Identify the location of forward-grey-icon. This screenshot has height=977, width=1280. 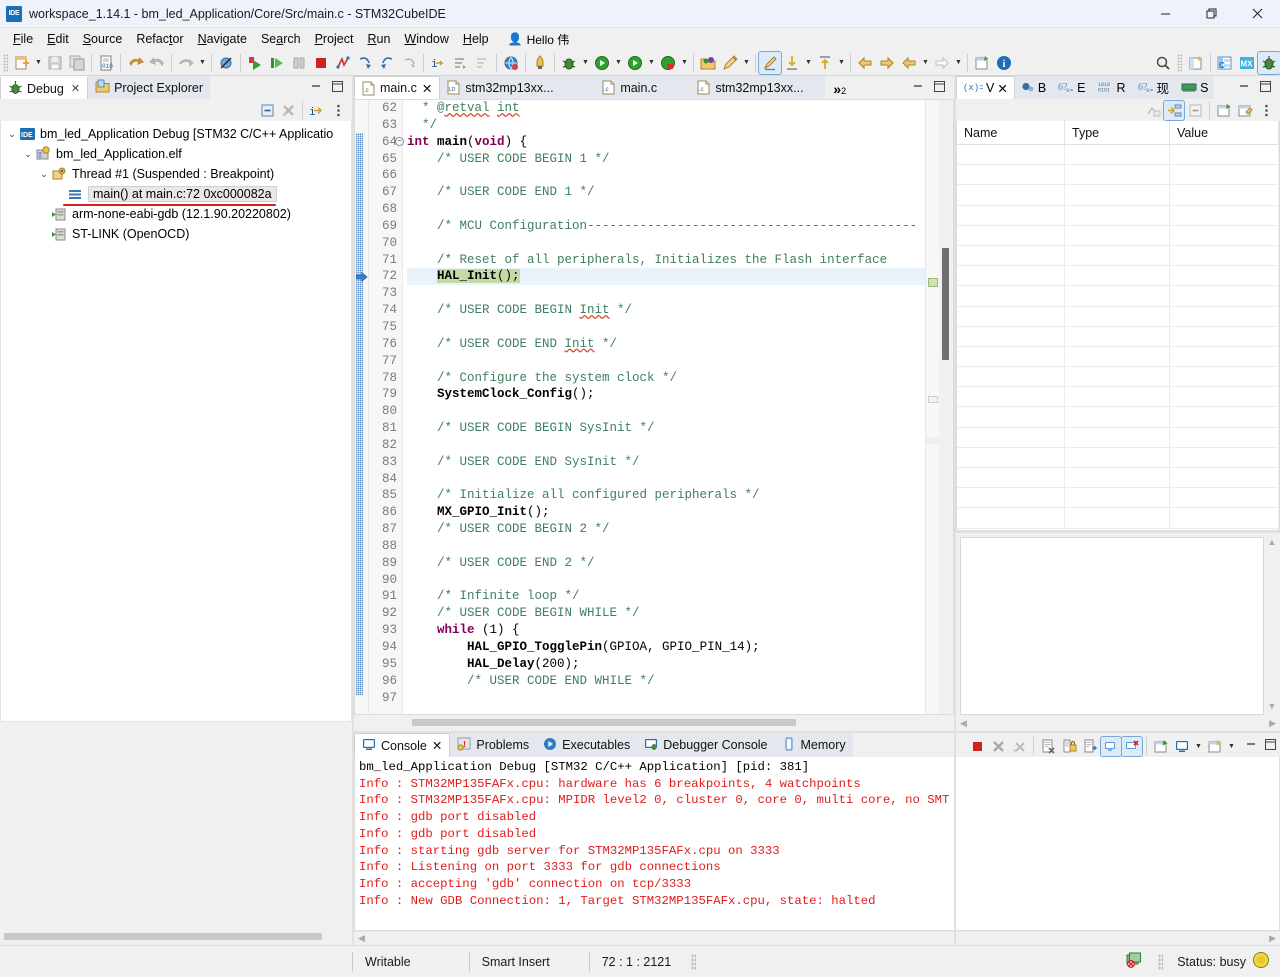
(942, 63).